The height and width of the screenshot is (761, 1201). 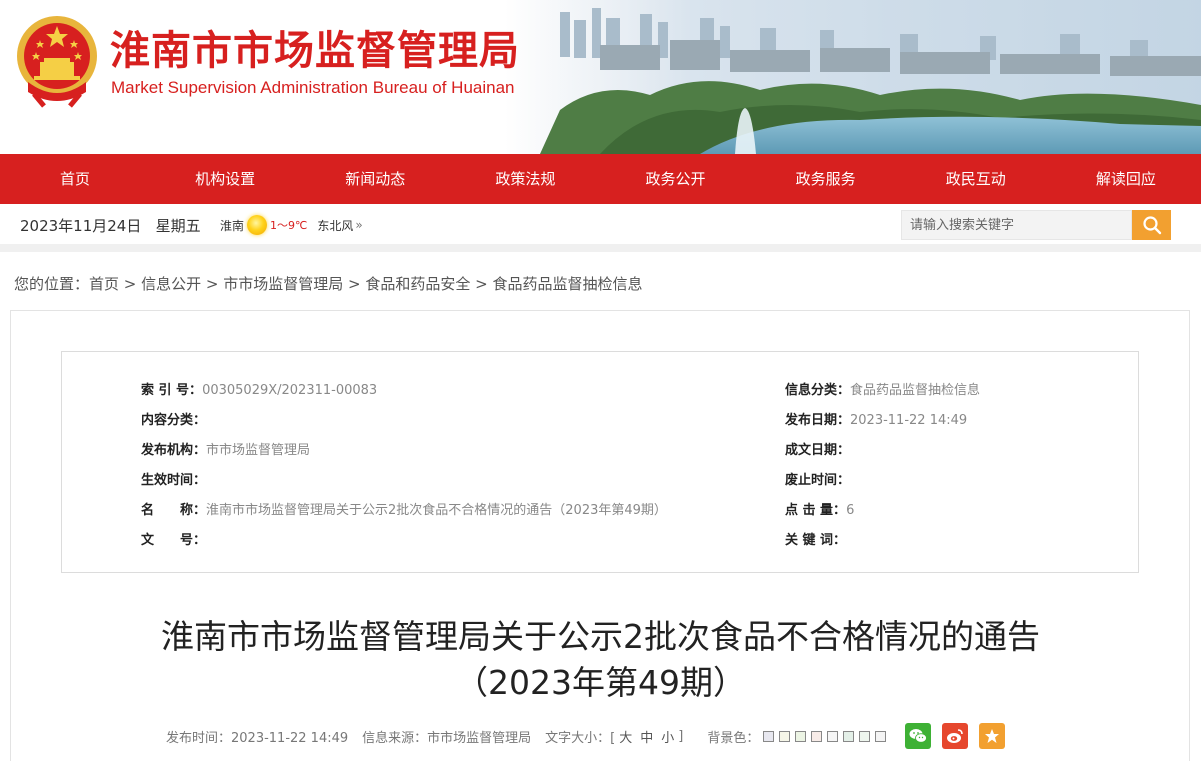 I want to click on meta-value: 市市场监督管理局, so click(x=258, y=450).